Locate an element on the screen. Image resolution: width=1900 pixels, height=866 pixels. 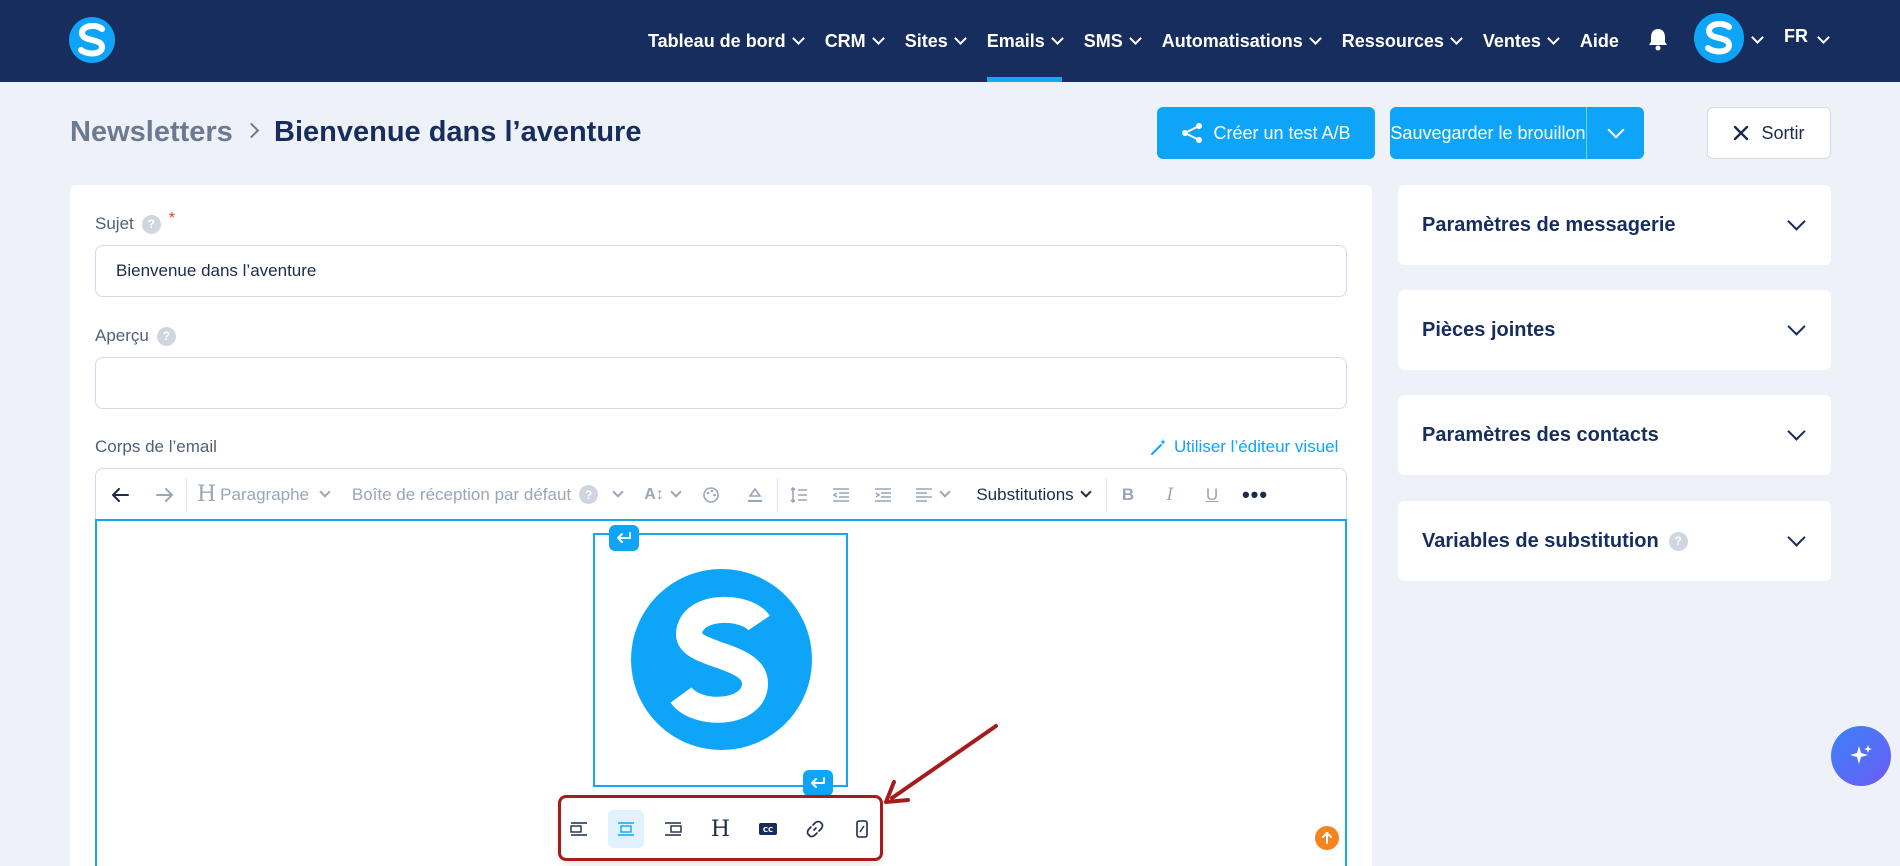
panel-title: Pièces jointes is located at coordinates (1489, 329).